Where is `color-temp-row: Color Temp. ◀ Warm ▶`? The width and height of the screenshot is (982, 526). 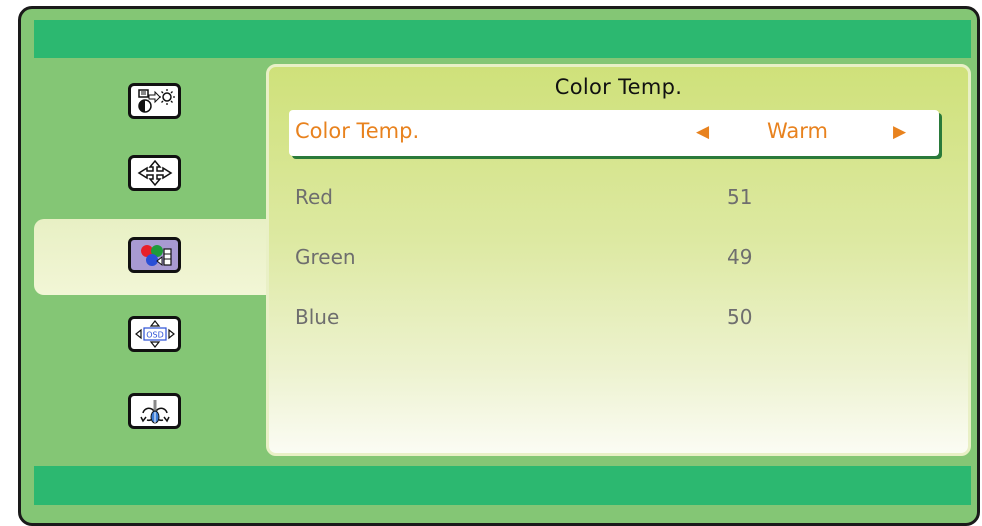 color-temp-row: Color Temp. ◀ Warm ▶ is located at coordinates (614, 133).